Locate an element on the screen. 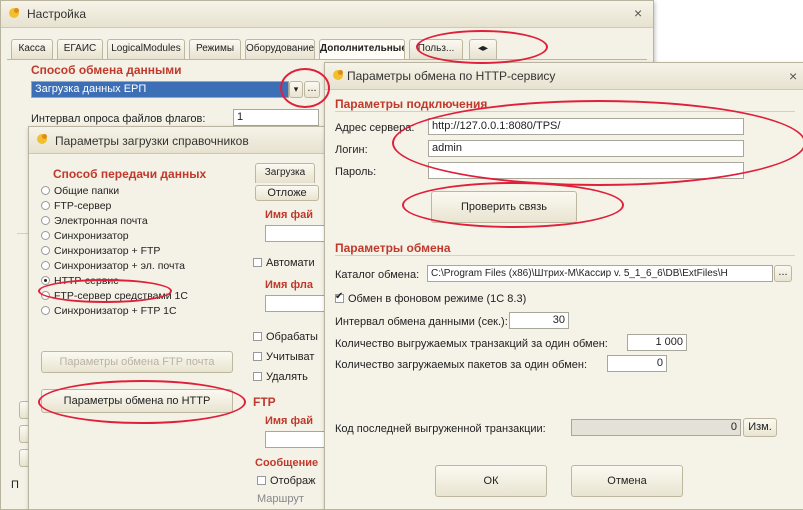 The height and width of the screenshot is (510, 803). background-check is located at coordinates (339, 297).